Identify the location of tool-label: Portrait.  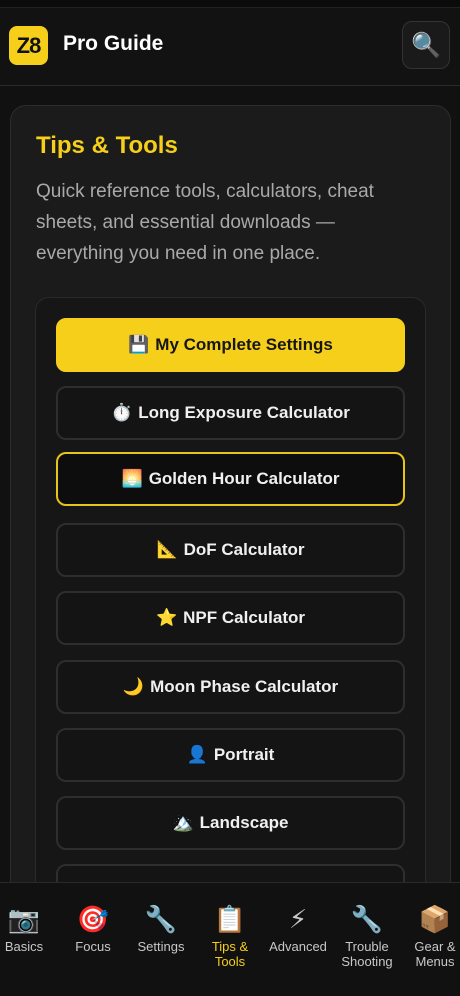
(244, 754).